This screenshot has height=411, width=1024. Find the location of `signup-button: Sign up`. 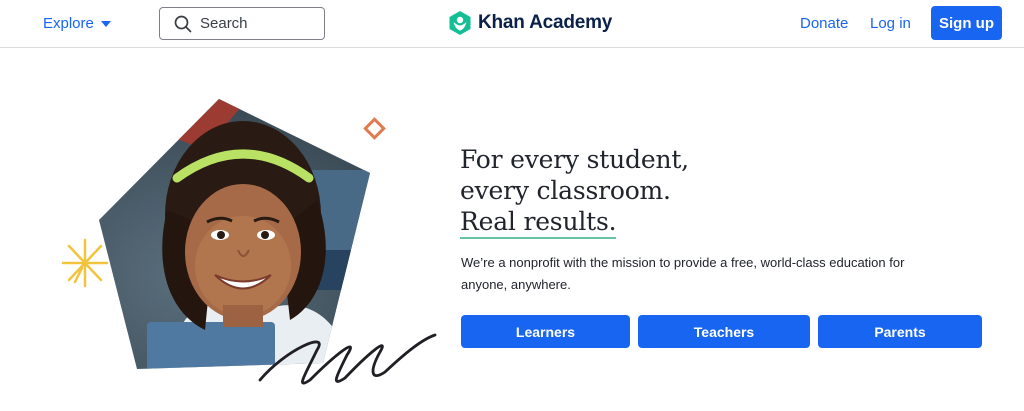

signup-button: Sign up is located at coordinates (966, 23).